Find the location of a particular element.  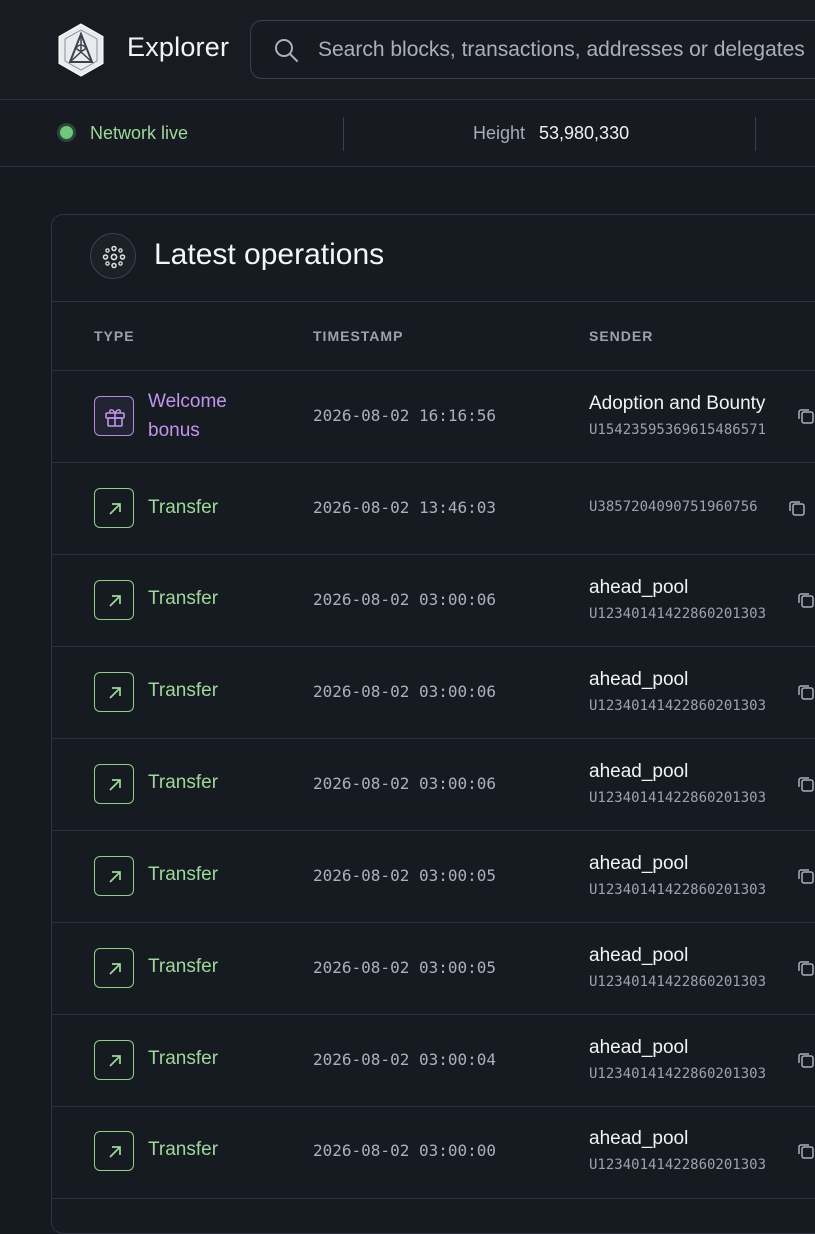

sender-address: U3857204090751960756 is located at coordinates (673, 507).